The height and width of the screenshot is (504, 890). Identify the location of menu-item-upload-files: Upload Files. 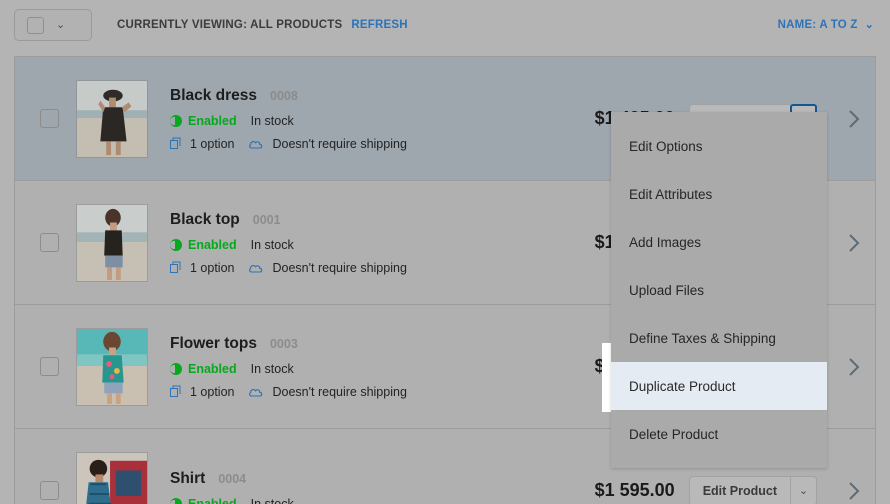
(719, 290).